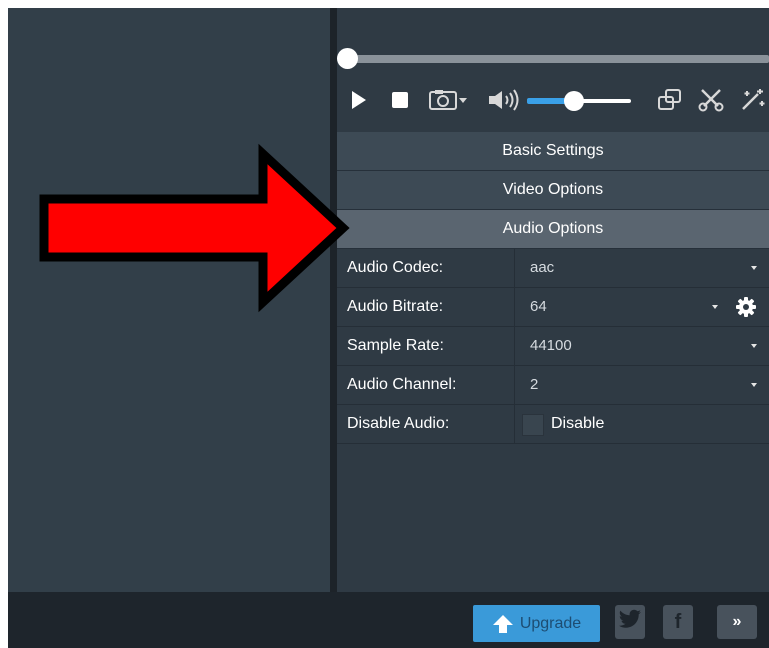  Describe the element at coordinates (402, 384) in the screenshot. I see `audio-channel-label: Audio Channel:` at that location.